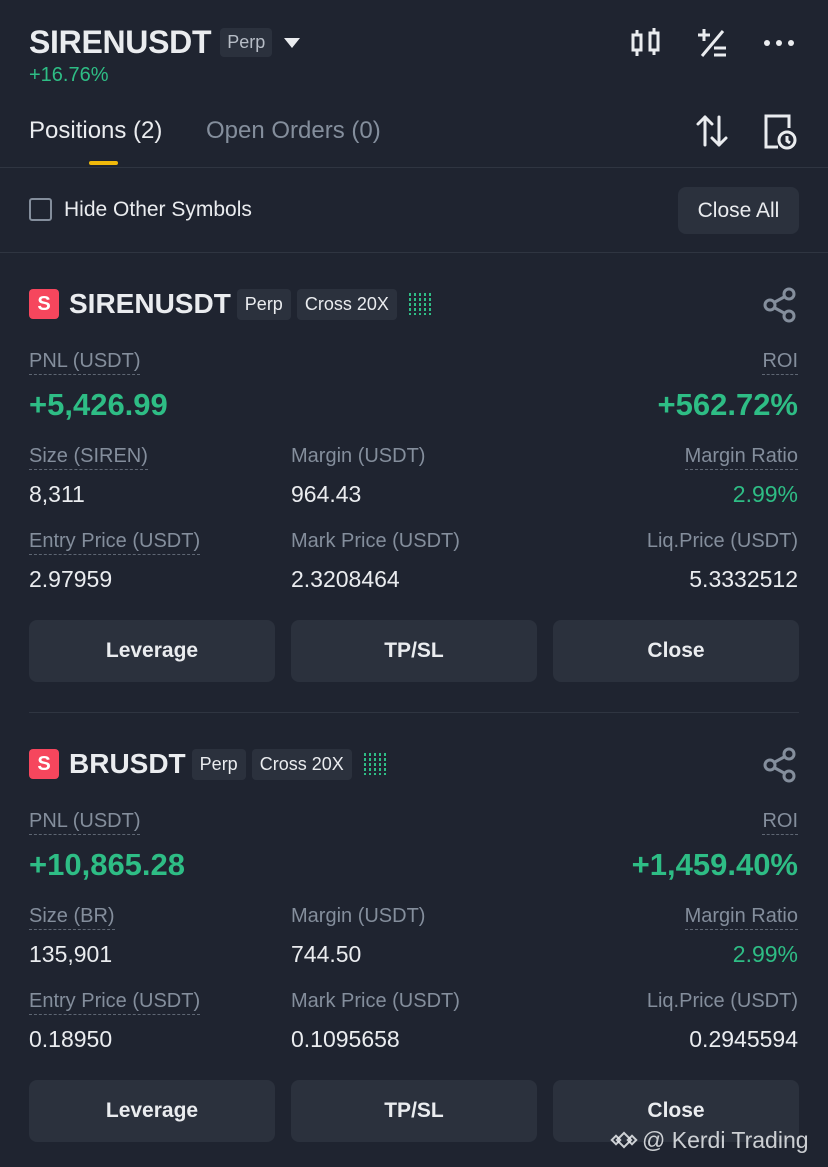  Describe the element at coordinates (712, 43) in the screenshot. I see `calculator-icon` at that location.